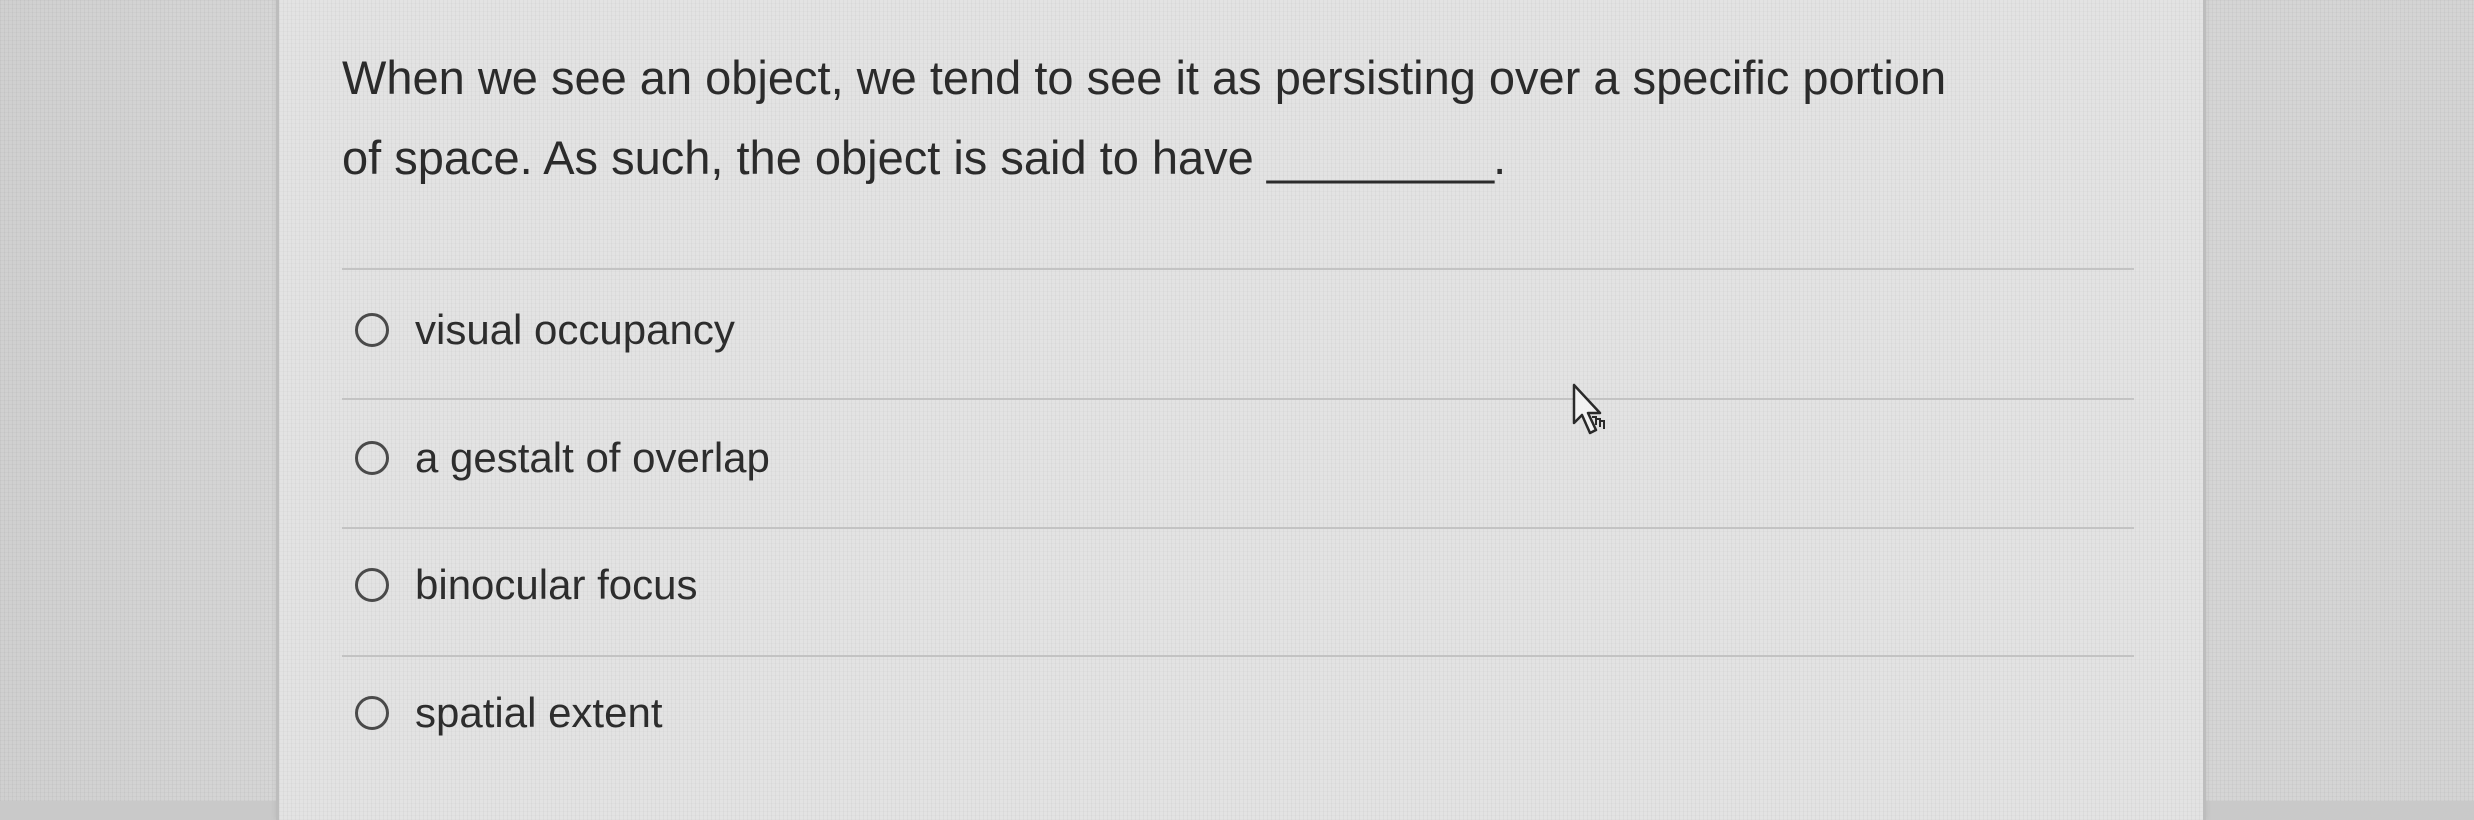 The width and height of the screenshot is (2474, 820). Describe the element at coordinates (1500, 157) in the screenshot. I see `question-period: .` at that location.